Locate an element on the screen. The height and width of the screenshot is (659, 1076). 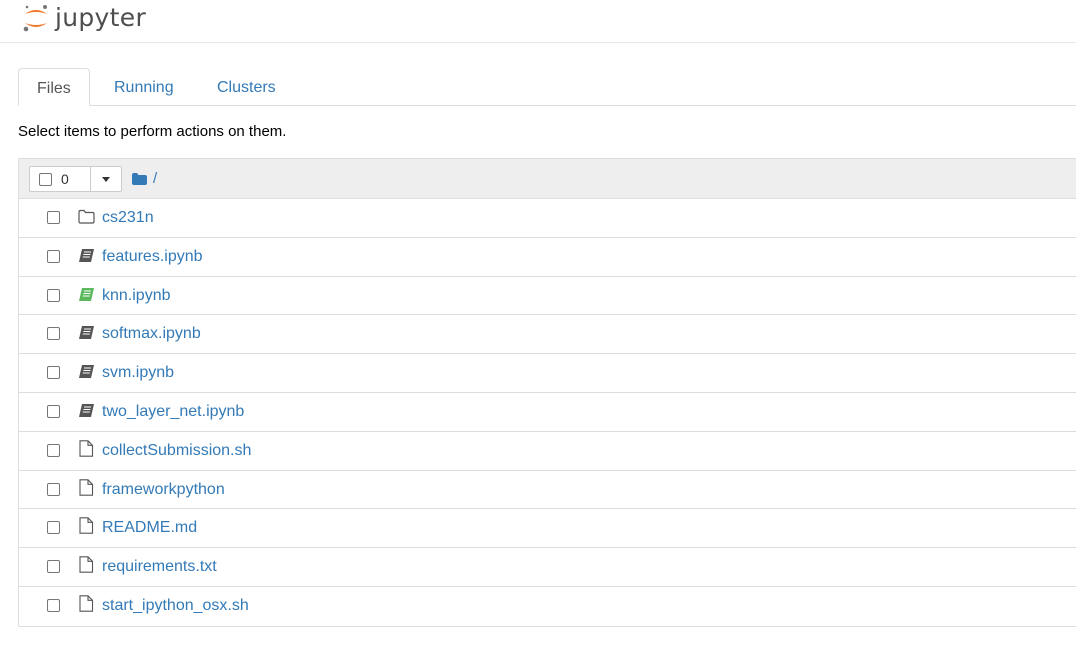
jupyter-logo: jupyter is located at coordinates (84, 18).